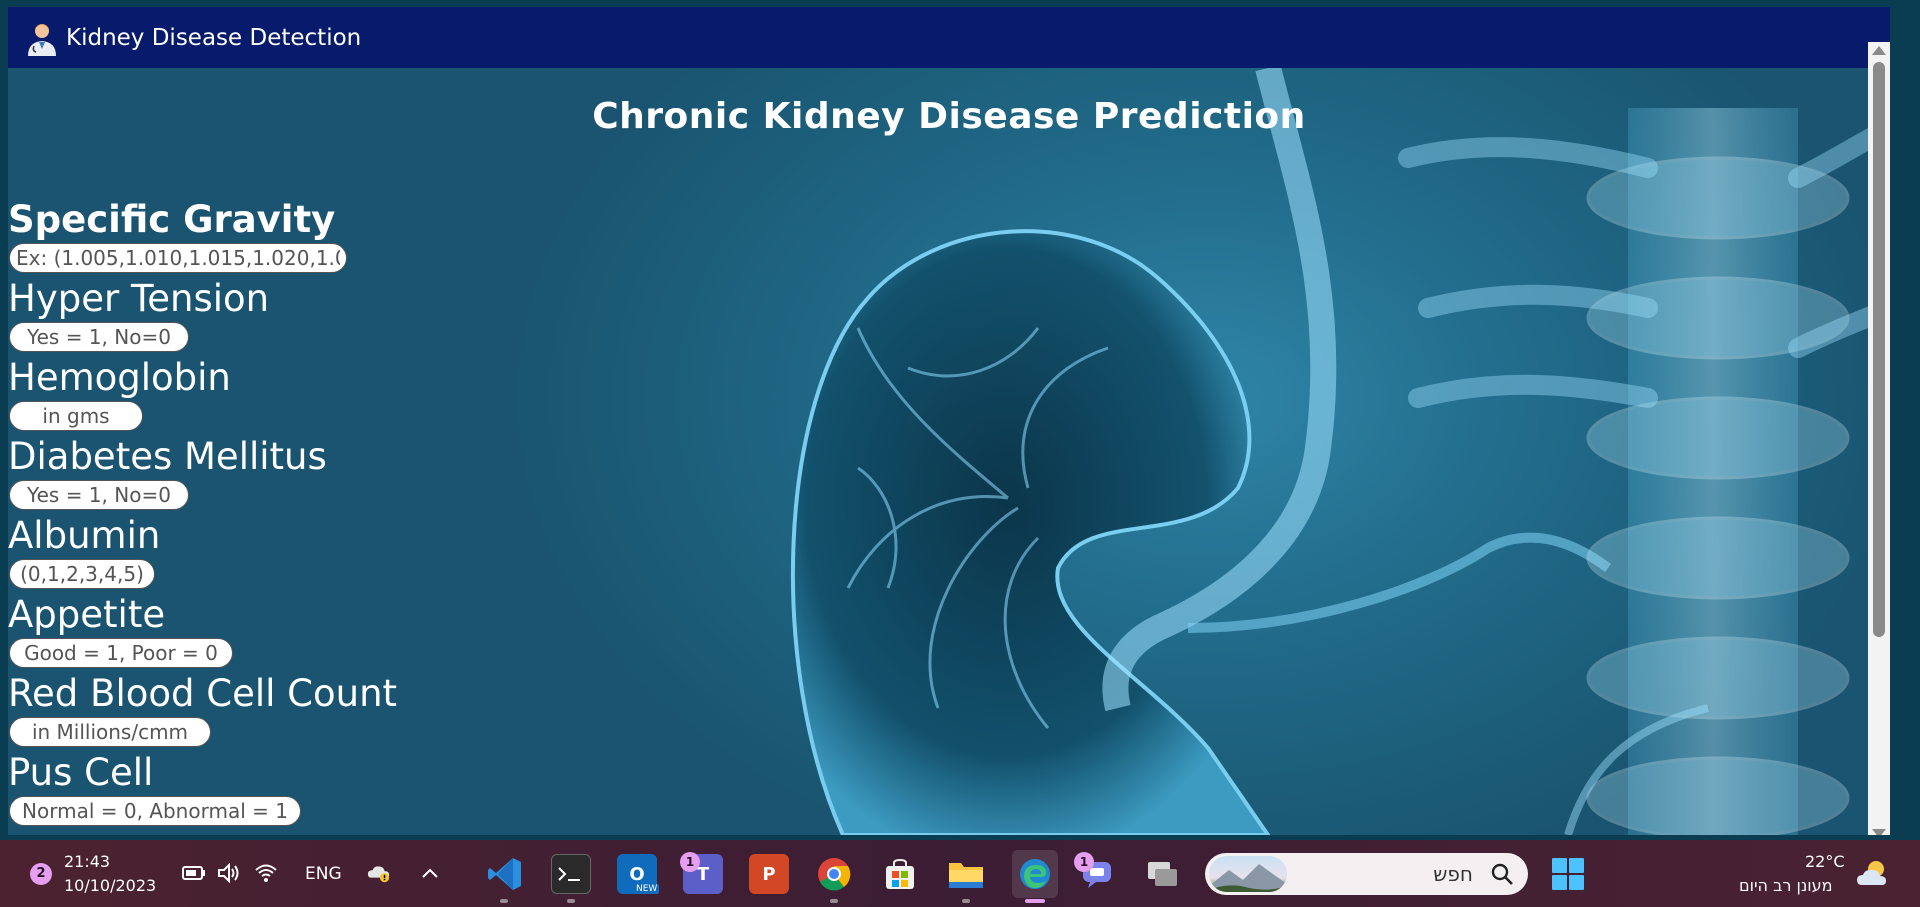 The image size is (1920, 907). What do you see at coordinates (571, 874) in the screenshot?
I see `terminal-icon` at bounding box center [571, 874].